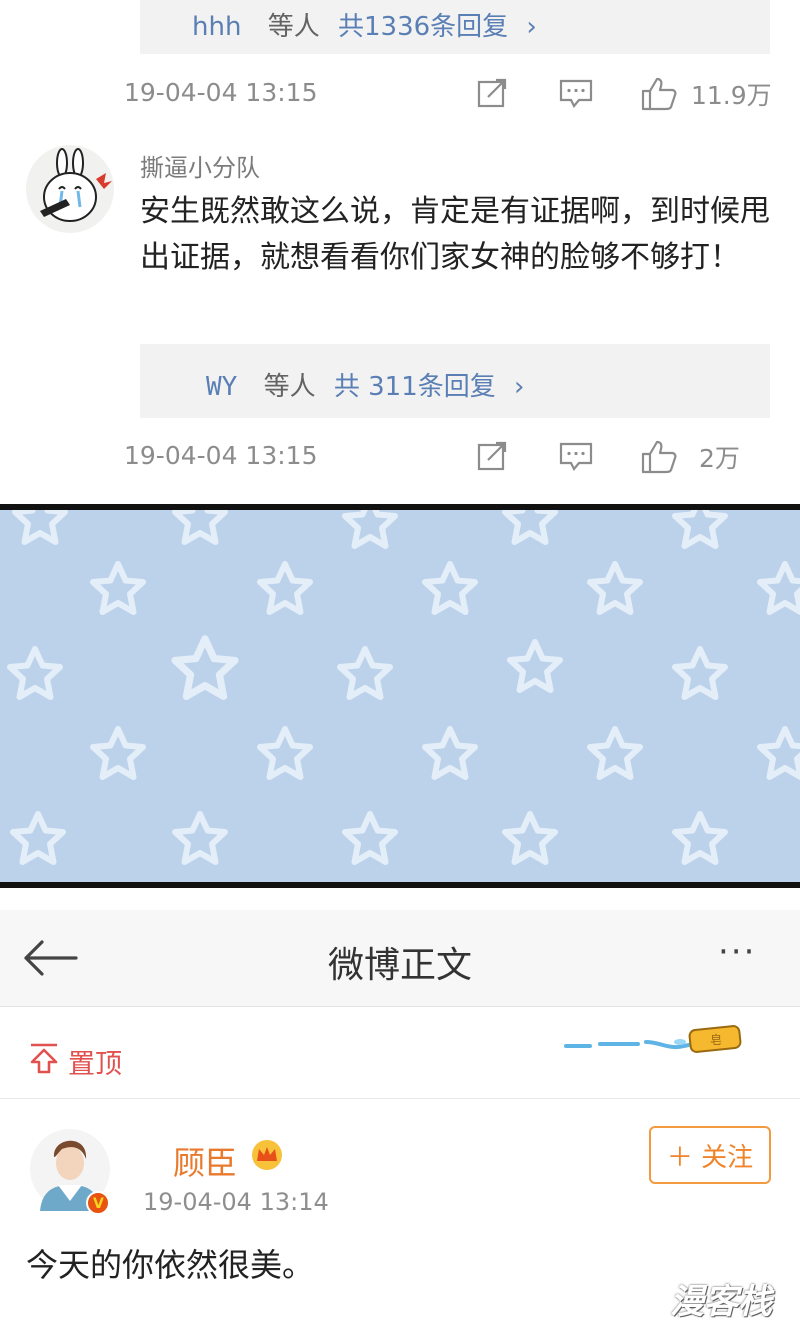 The width and height of the screenshot is (800, 1330). I want to click on follow-button: ＋ 关注, so click(710, 1155).